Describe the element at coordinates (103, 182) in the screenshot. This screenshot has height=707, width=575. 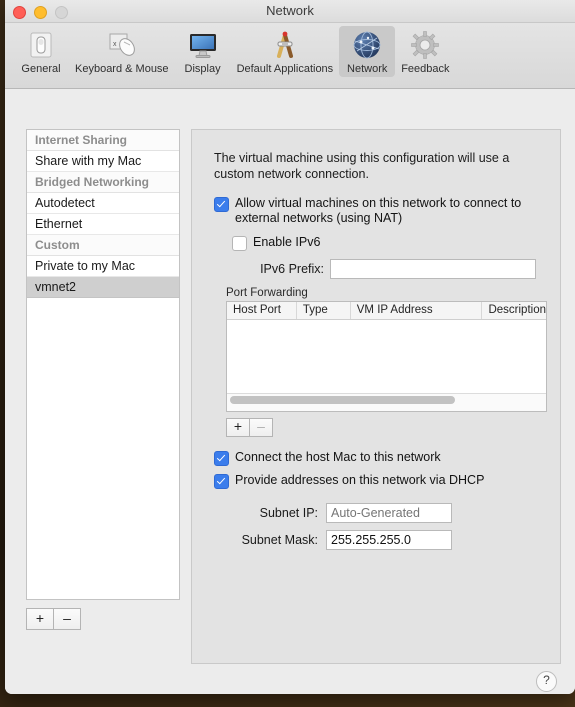
I see `sidebar-group-header-bridged-networking: Bridged Networking` at that location.